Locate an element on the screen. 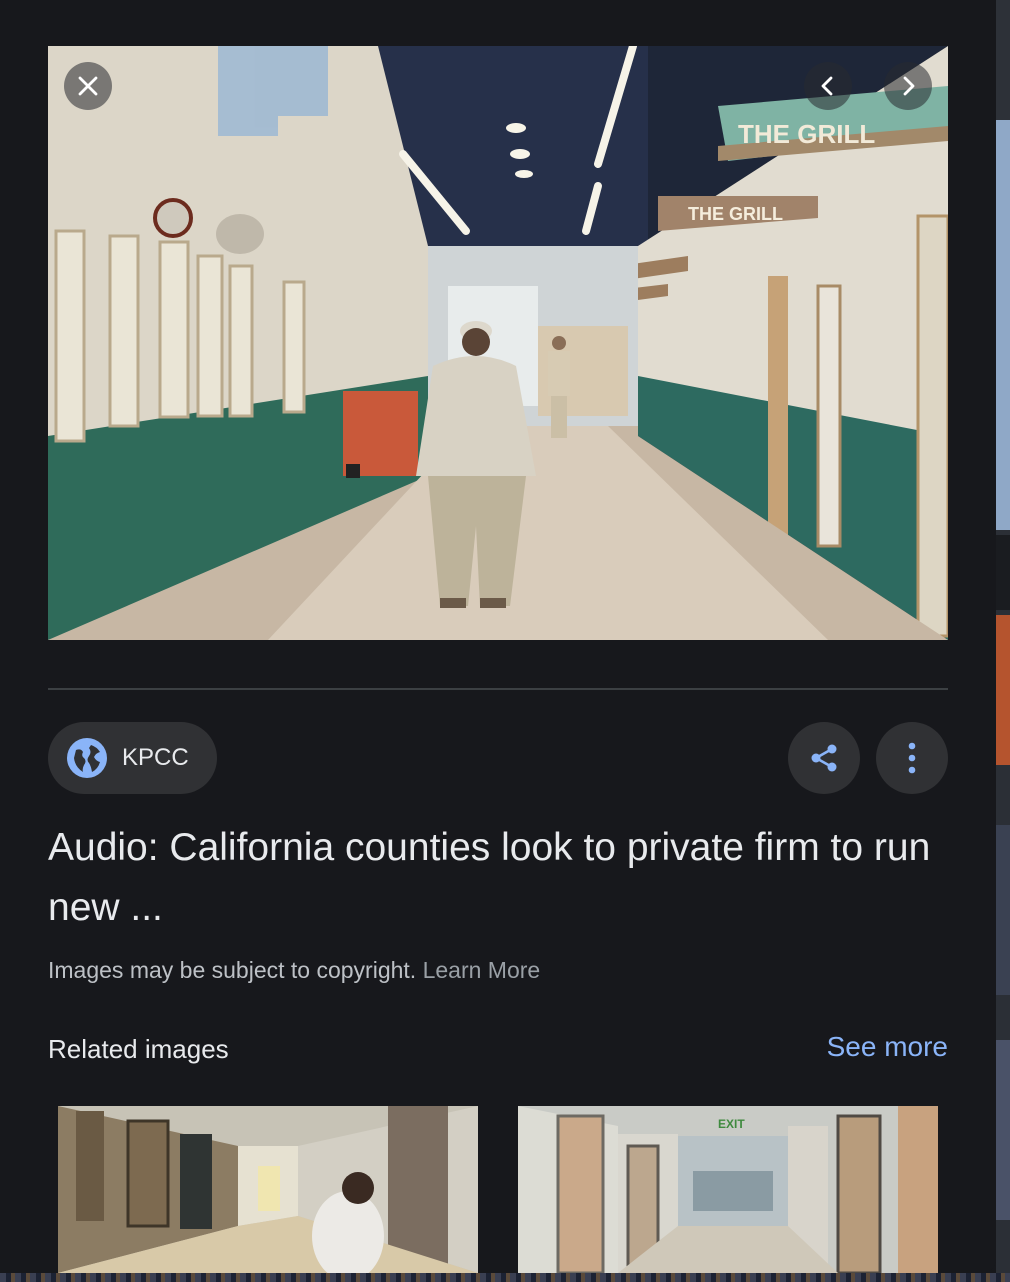  more-options-button is located at coordinates (912, 758).